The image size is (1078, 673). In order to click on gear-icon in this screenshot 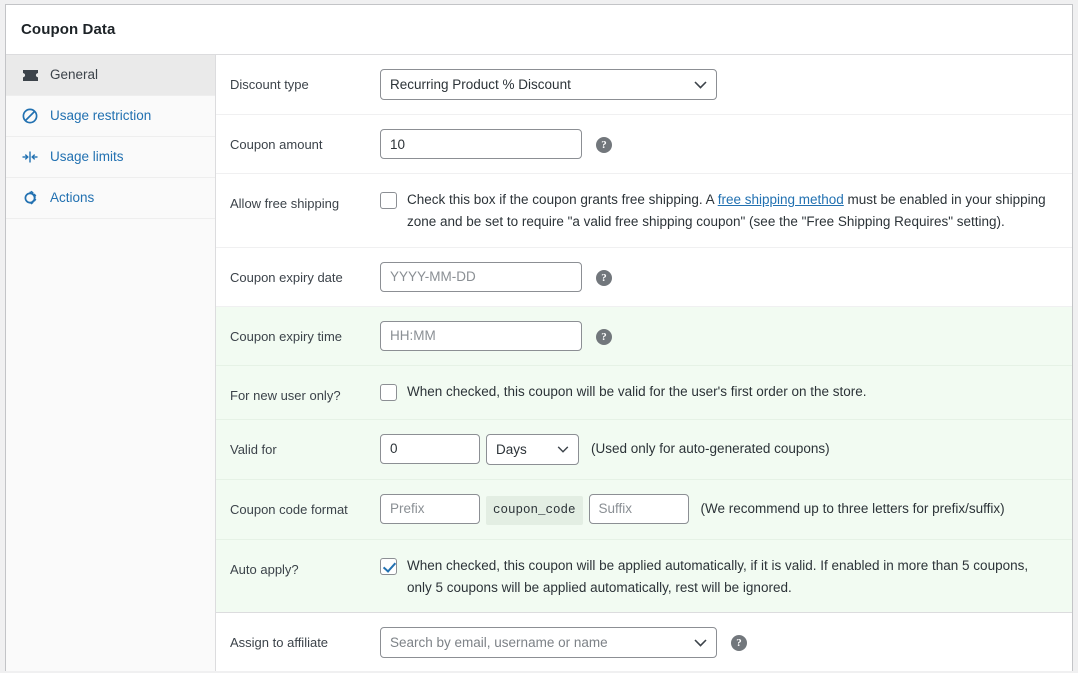, I will do `click(30, 198)`.